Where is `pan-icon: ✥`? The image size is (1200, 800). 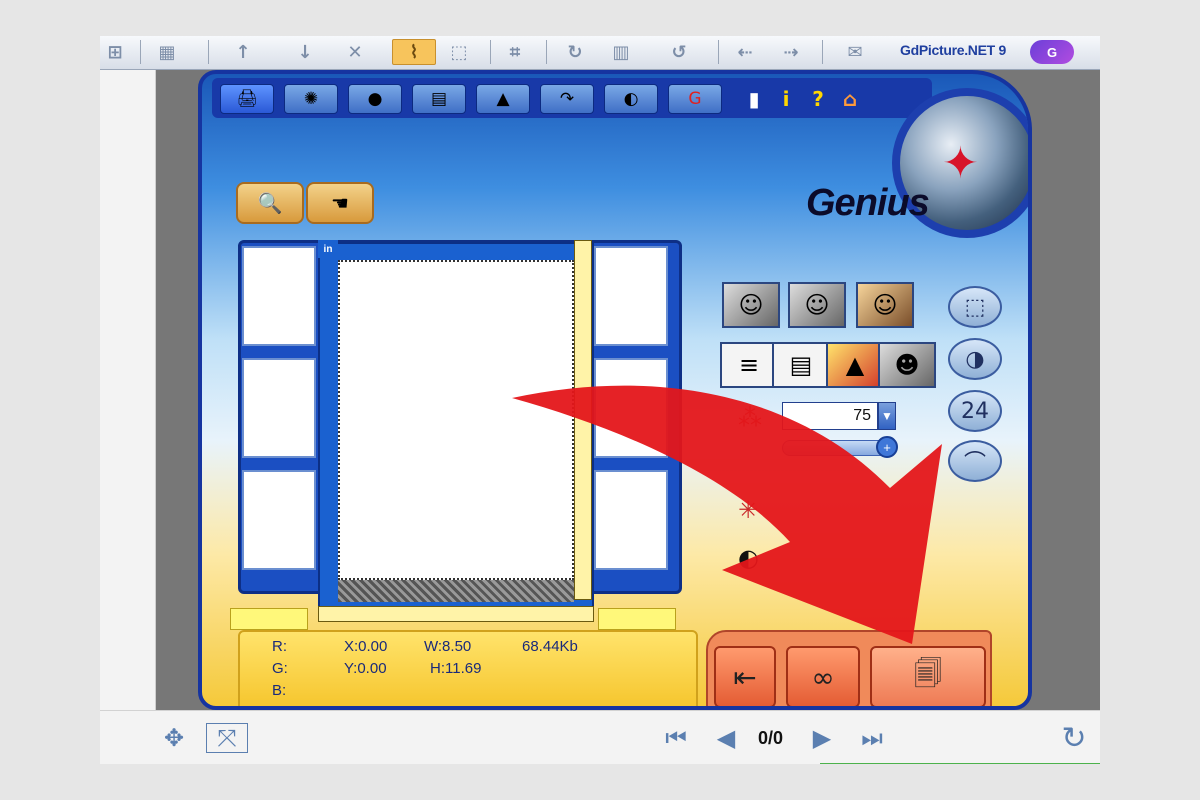
pan-icon: ✥ is located at coordinates (174, 738).